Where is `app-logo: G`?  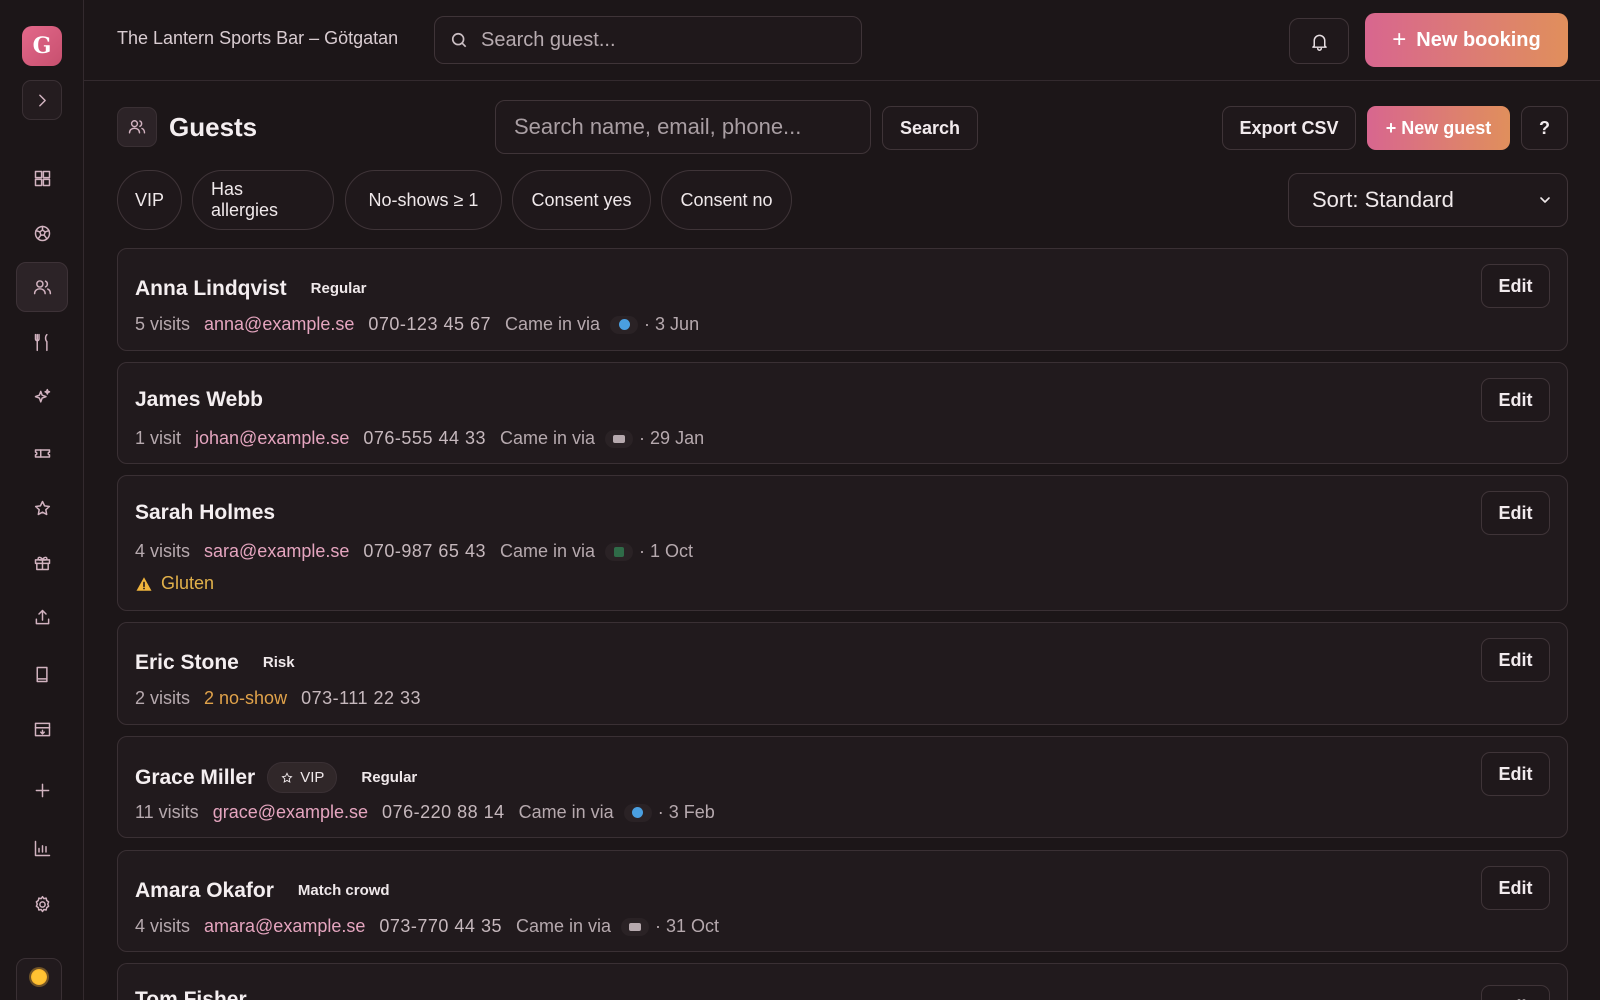
app-logo: G is located at coordinates (42, 46).